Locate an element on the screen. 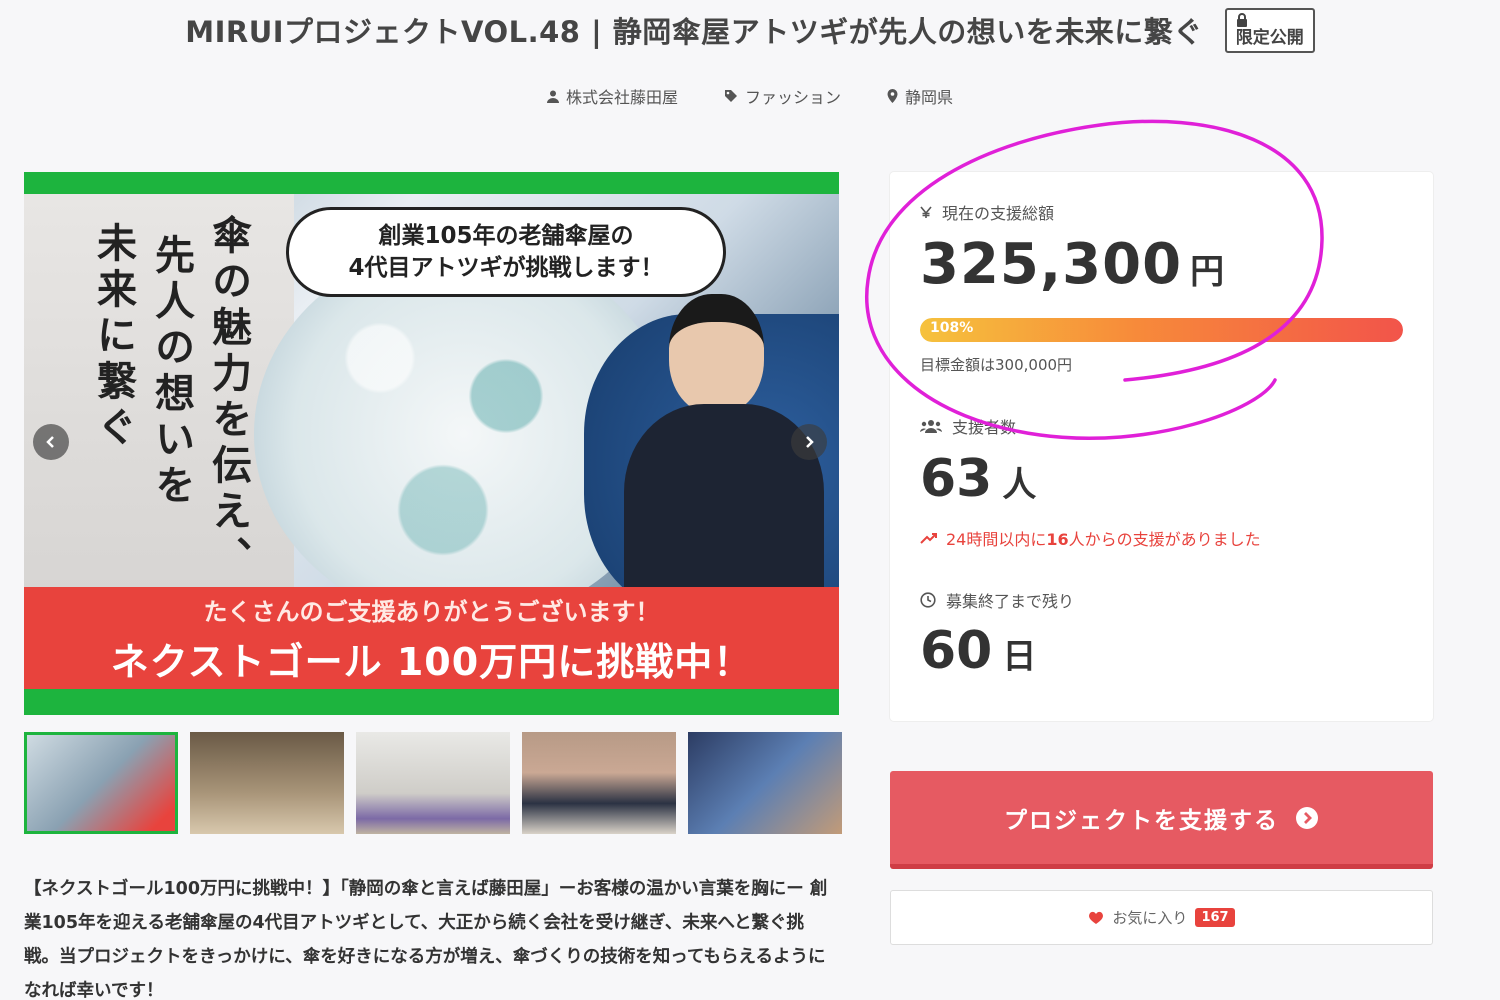  favorite-count-badge: 167 is located at coordinates (1215, 917).